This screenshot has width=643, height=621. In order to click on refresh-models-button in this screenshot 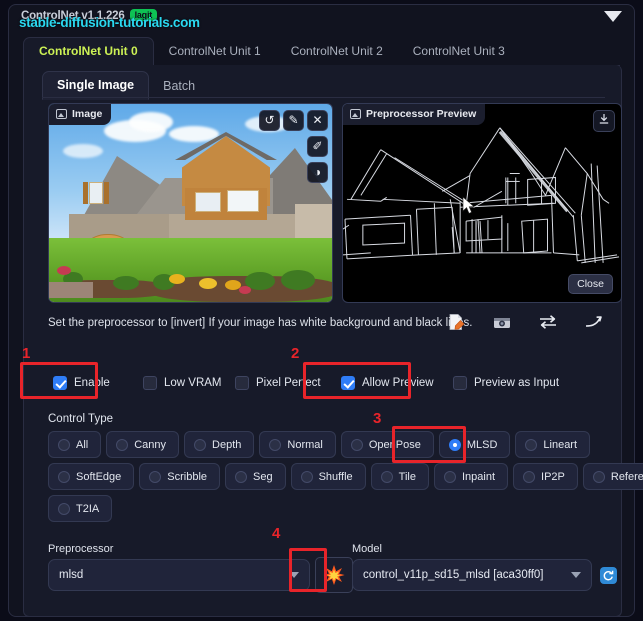, I will do `click(608, 575)`.